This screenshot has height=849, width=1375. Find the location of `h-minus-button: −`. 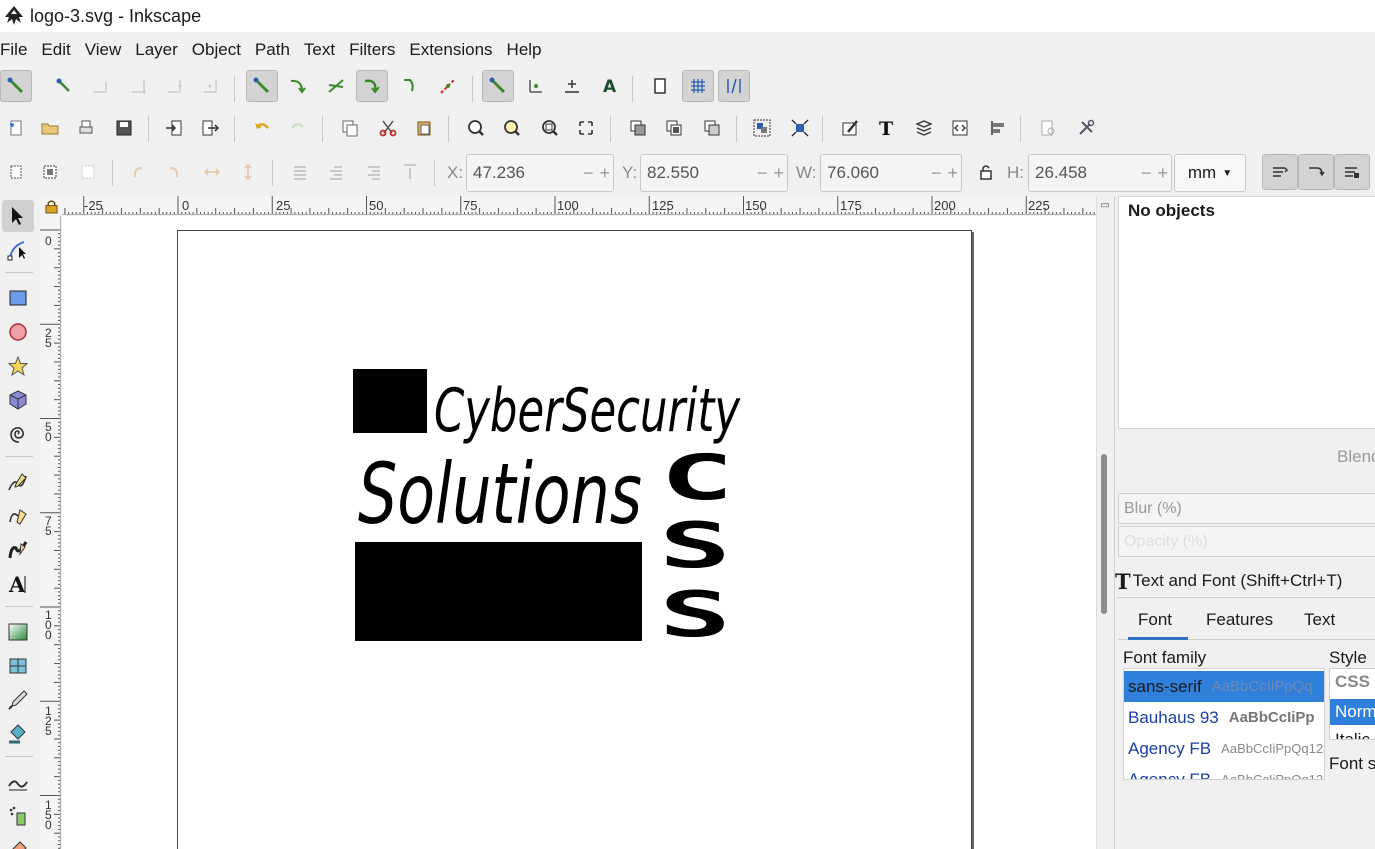

h-minus-button: − is located at coordinates (1146, 173).